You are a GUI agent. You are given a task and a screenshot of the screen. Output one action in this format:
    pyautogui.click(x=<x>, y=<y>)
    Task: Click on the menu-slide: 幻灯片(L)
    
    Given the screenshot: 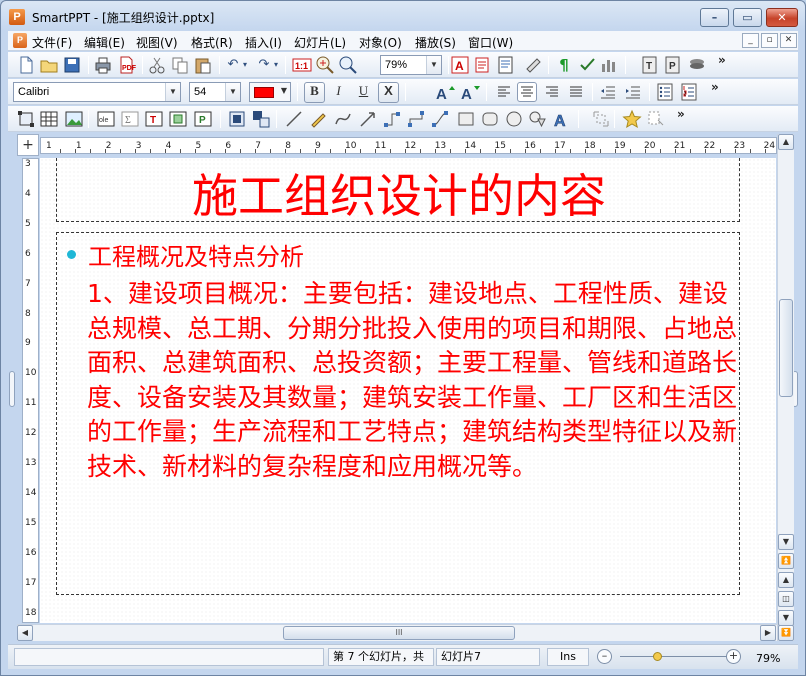 What is the action you would take?
    pyautogui.click(x=320, y=42)
    